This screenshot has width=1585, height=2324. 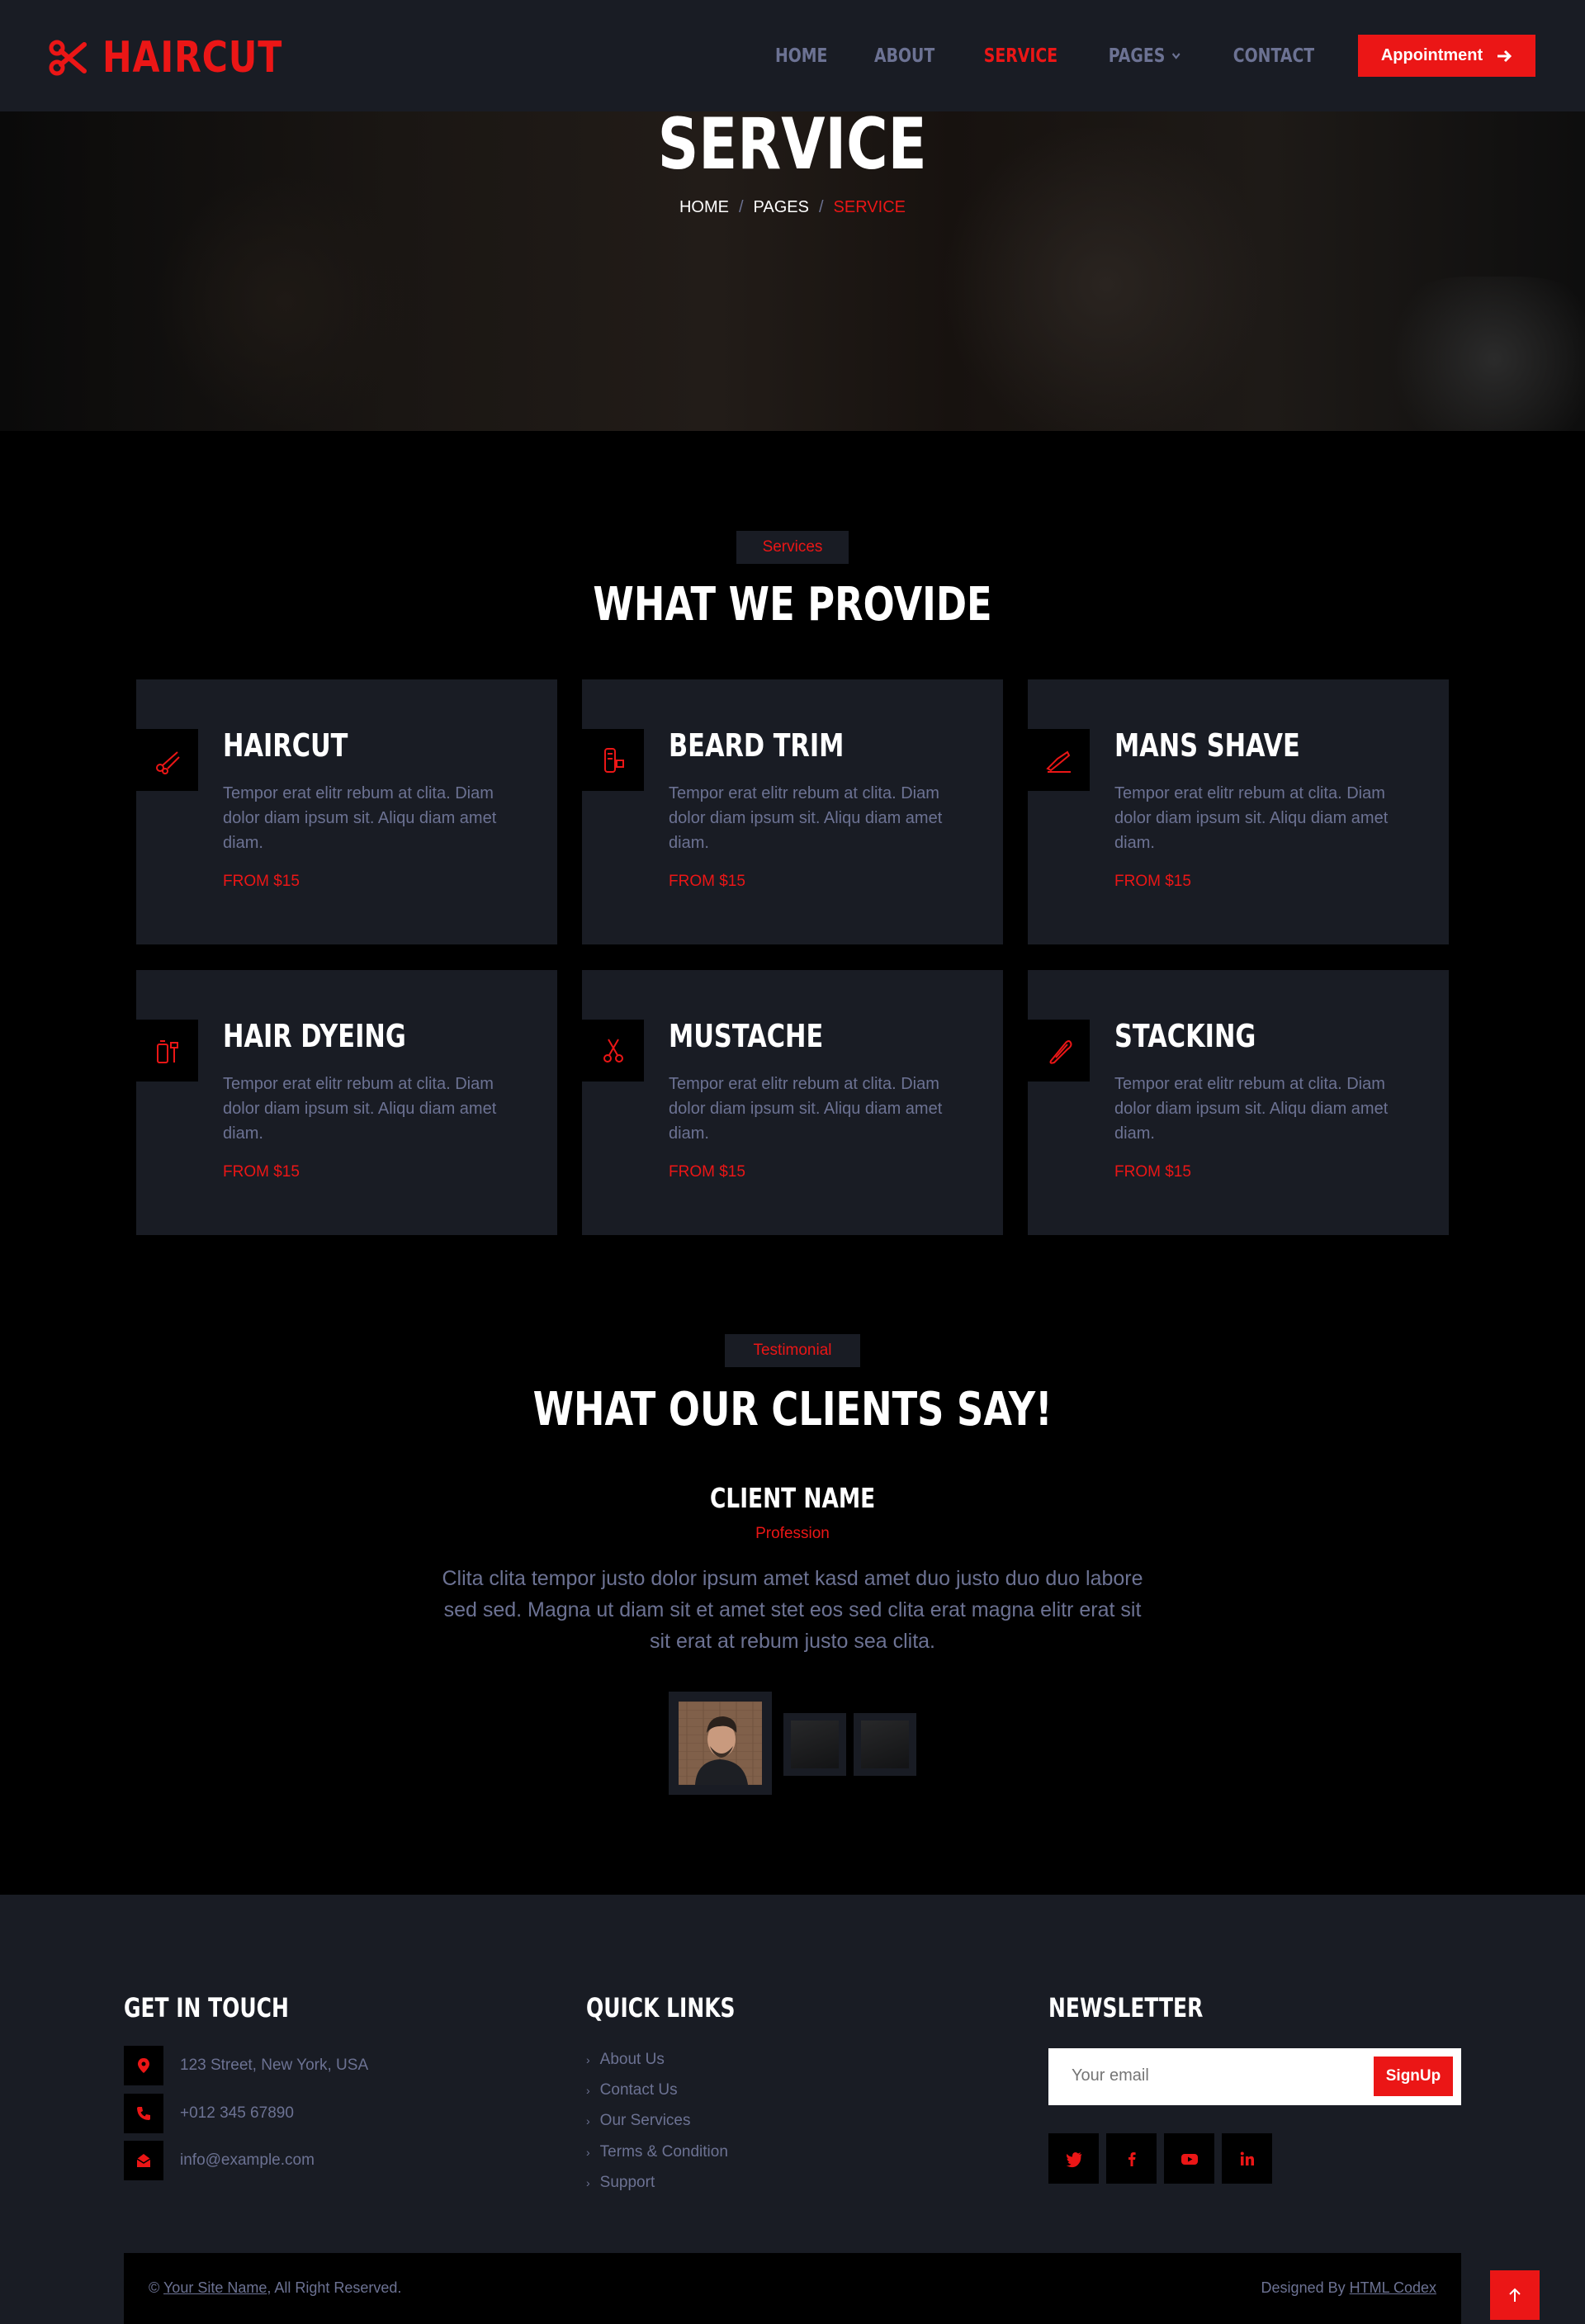 What do you see at coordinates (1059, 760) in the screenshot?
I see `razor-icon` at bounding box center [1059, 760].